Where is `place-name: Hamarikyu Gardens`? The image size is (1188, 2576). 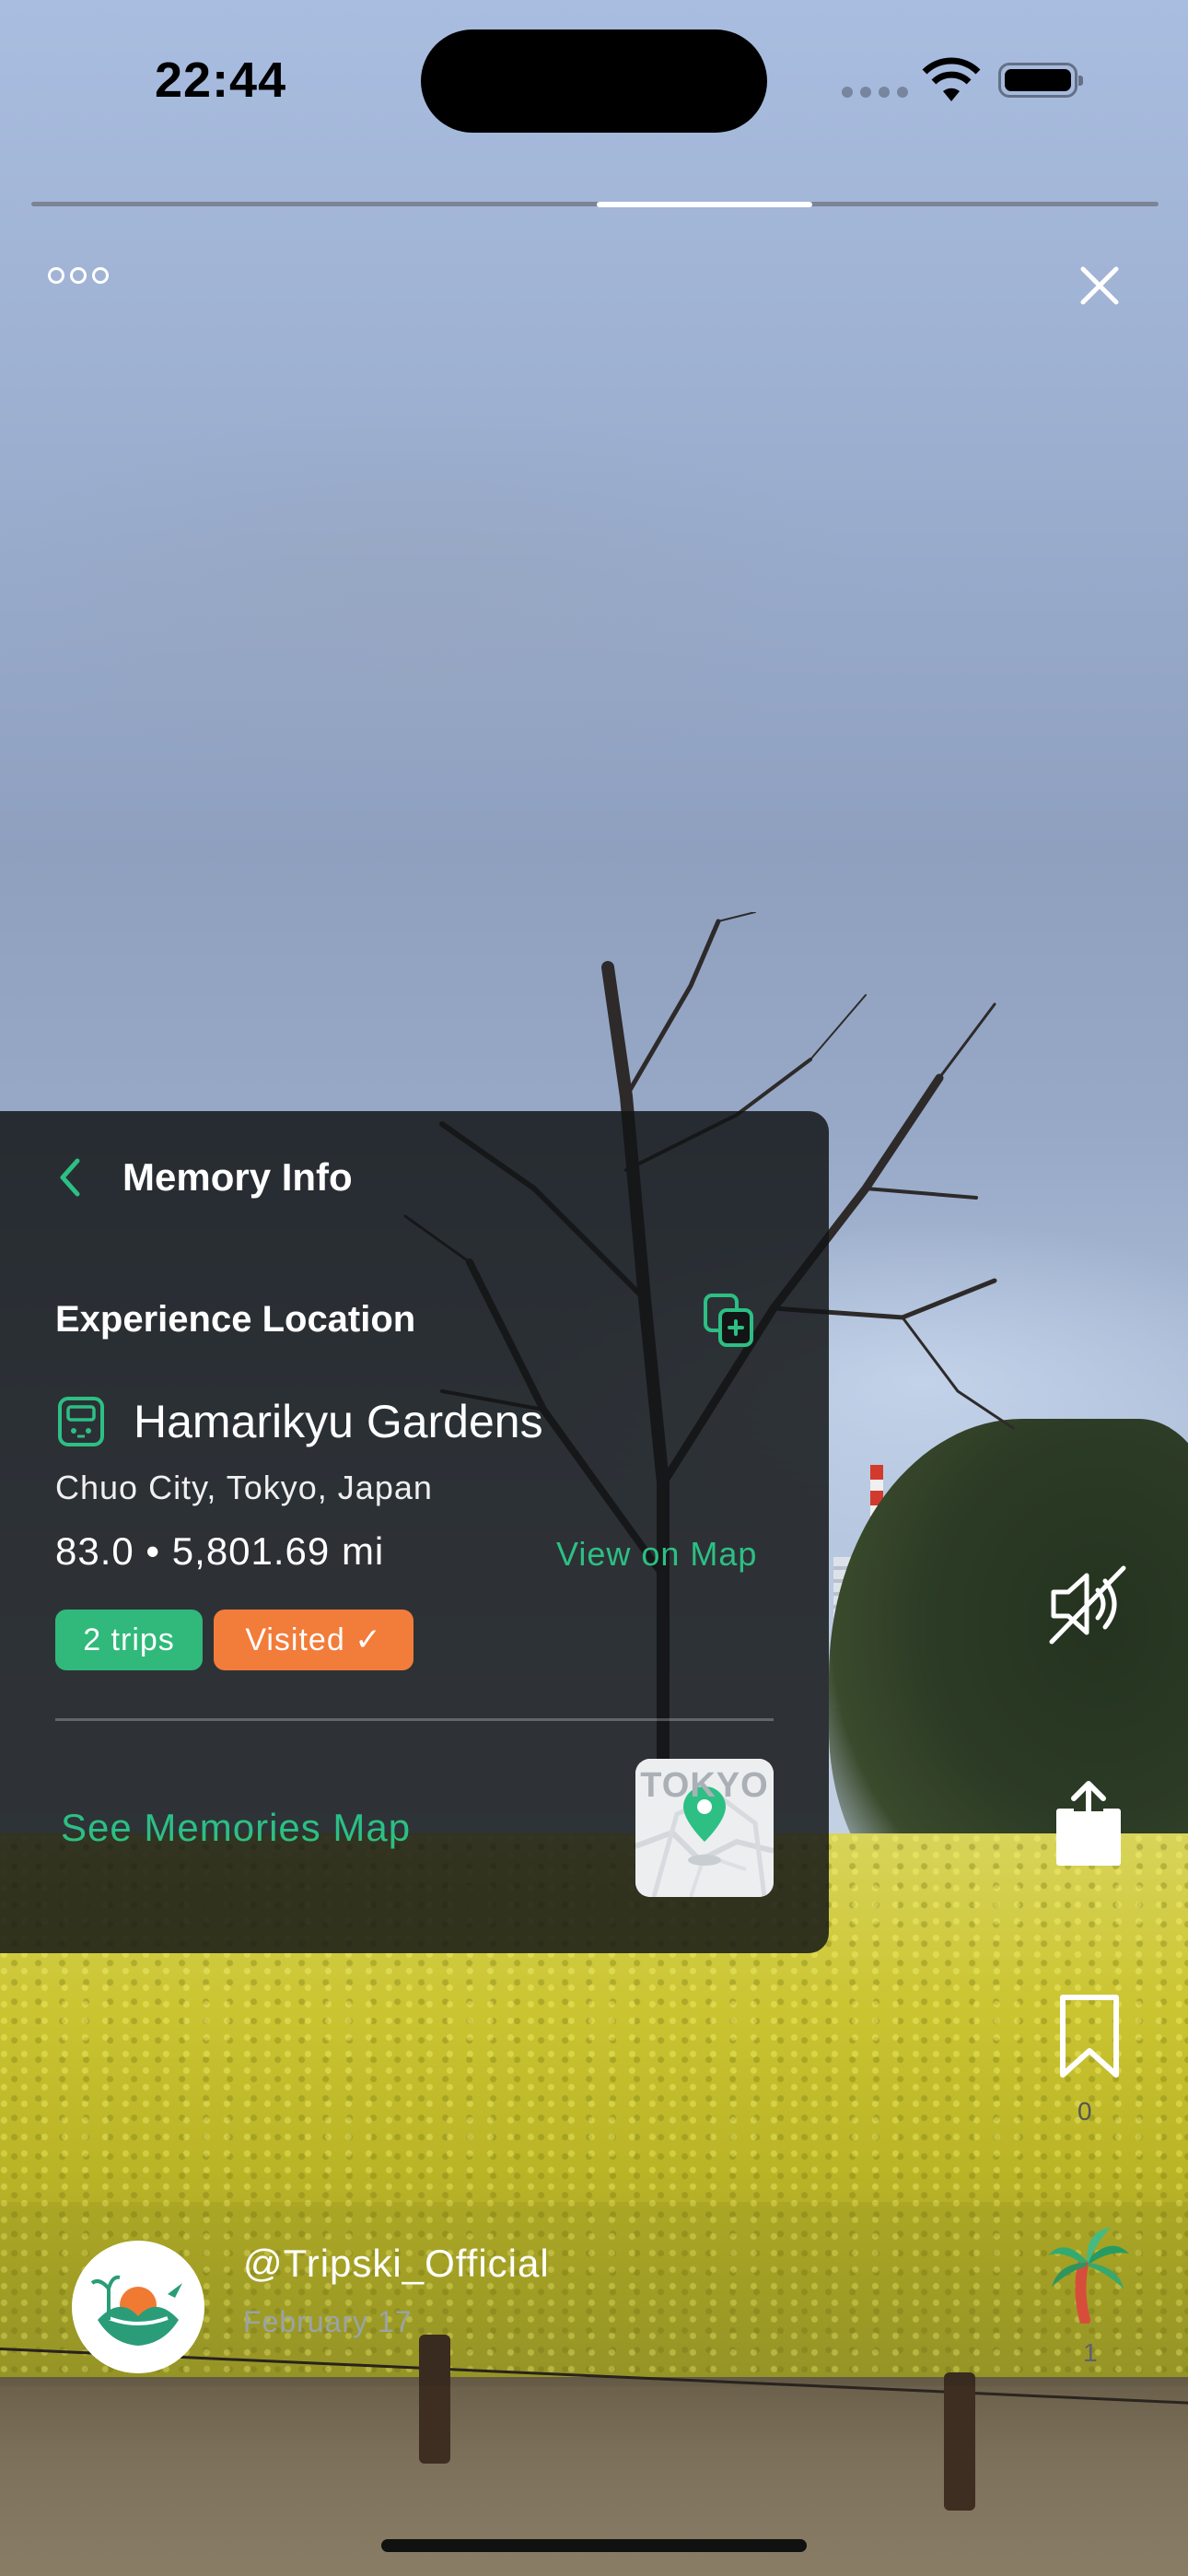 place-name: Hamarikyu Gardens is located at coordinates (338, 1421).